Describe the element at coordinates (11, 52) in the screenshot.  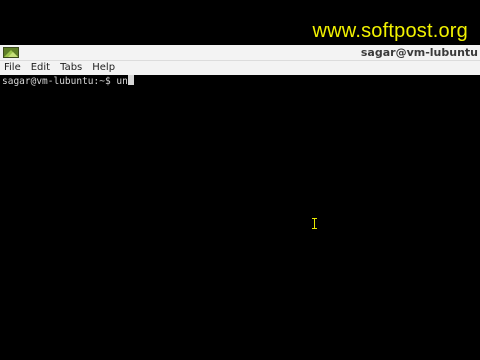
I see `terminal-app-icon` at that location.